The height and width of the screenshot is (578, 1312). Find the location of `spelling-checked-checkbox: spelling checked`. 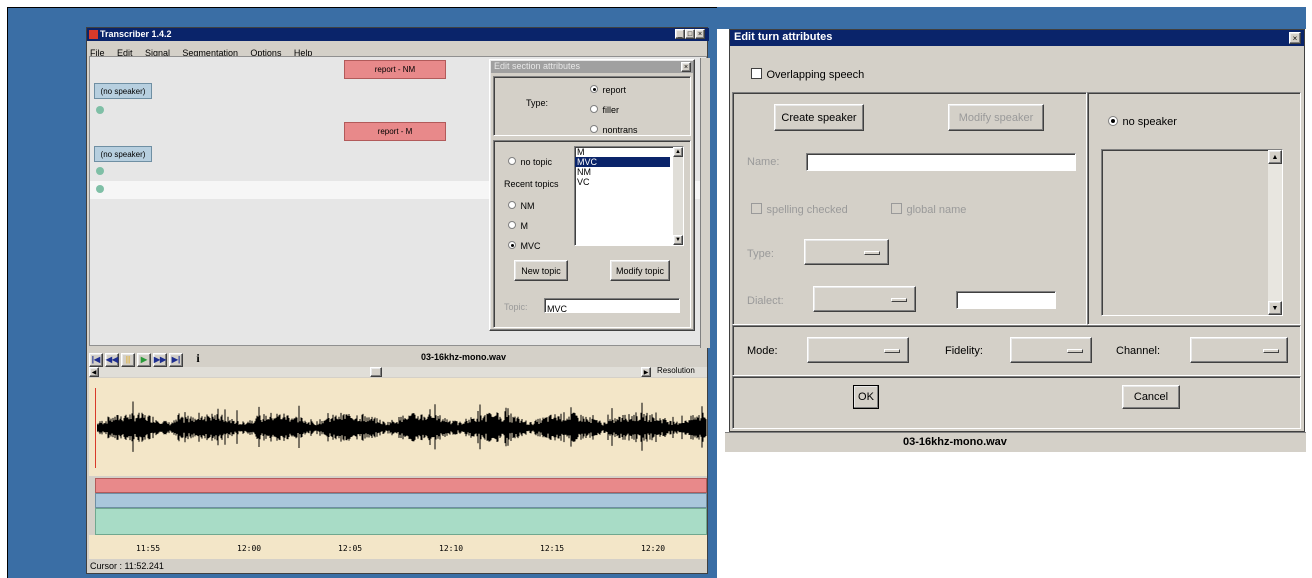

spelling-checked-checkbox: spelling checked is located at coordinates (799, 209).